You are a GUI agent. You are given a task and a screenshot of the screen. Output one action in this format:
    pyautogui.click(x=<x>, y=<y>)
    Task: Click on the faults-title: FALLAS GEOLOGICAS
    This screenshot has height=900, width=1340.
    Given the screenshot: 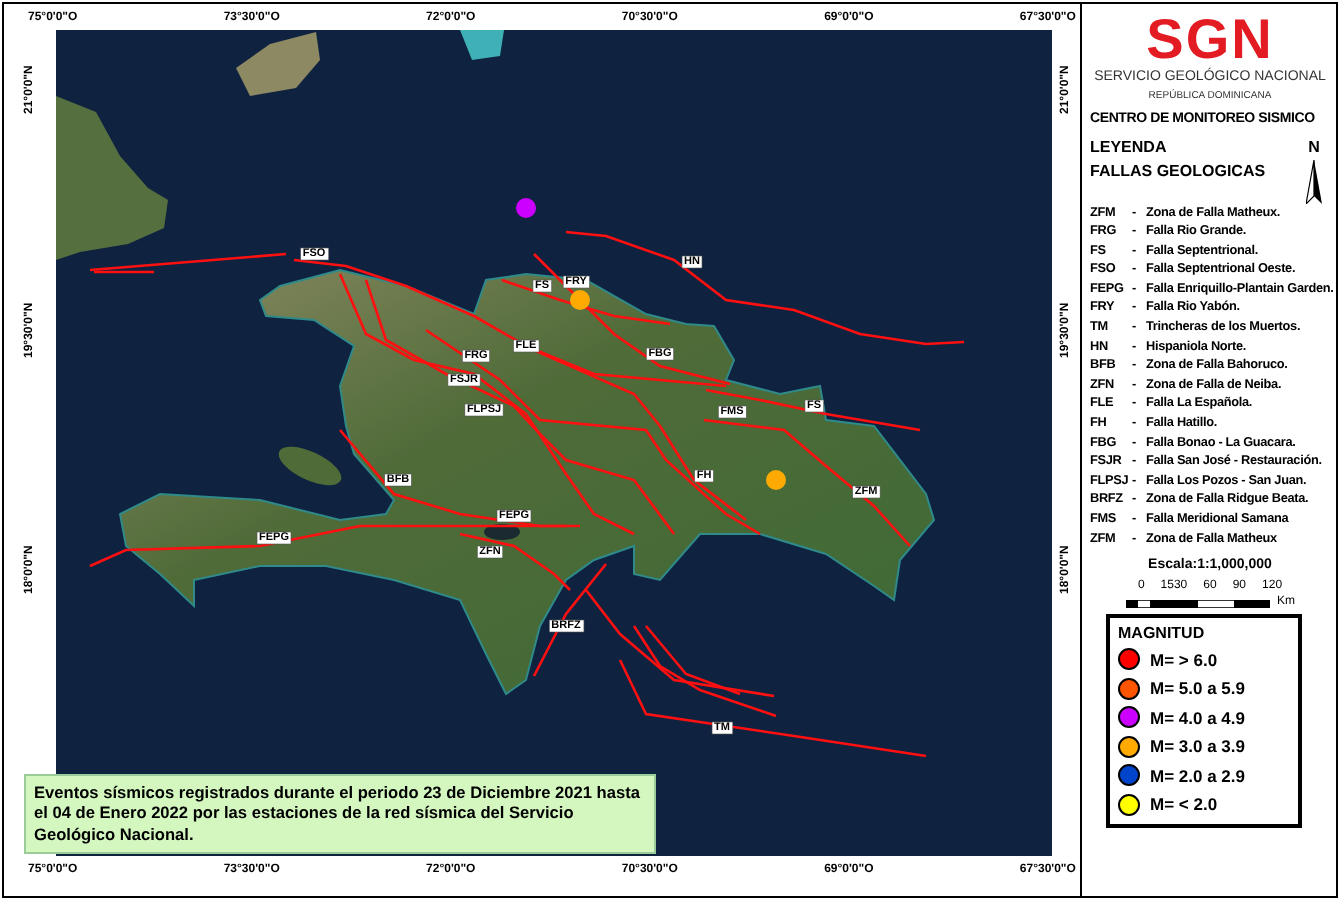 What is the action you would take?
    pyautogui.click(x=1178, y=171)
    